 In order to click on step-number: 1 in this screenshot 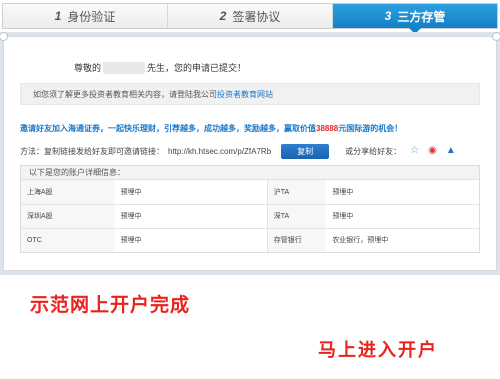, I will do `click(58, 16)`.